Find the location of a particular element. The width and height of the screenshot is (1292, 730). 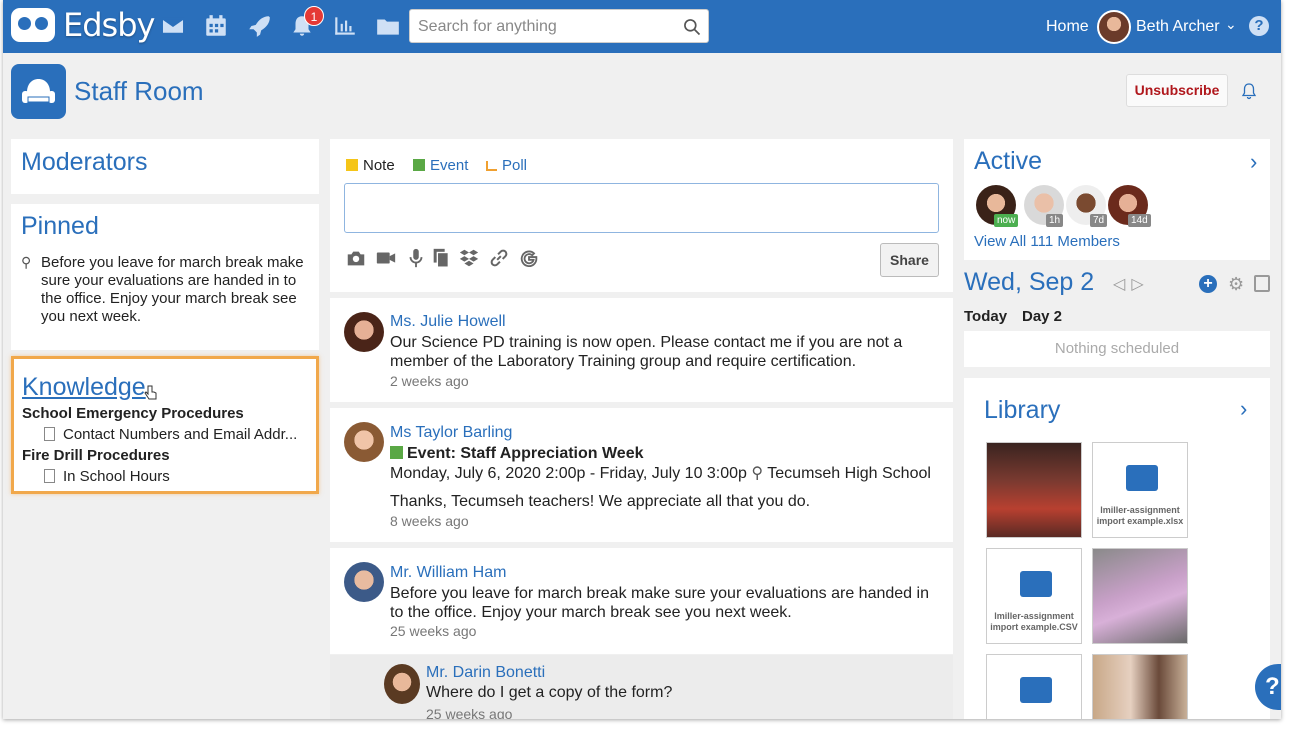

group-icon is located at coordinates (38, 91).